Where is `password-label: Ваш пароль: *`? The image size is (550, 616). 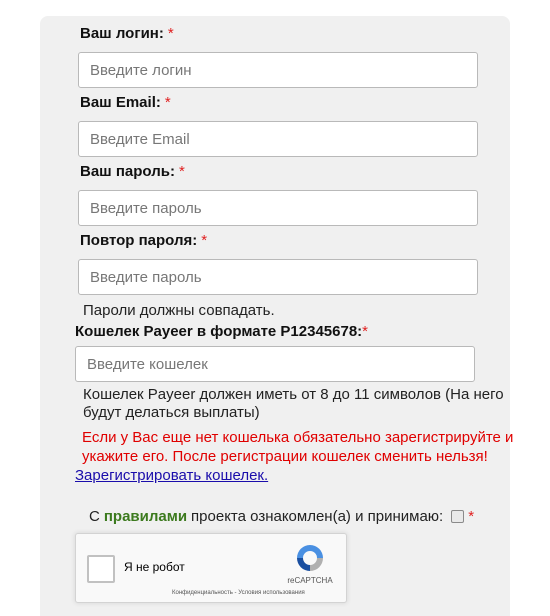
password-label: Ваш пароль: * is located at coordinates (132, 171).